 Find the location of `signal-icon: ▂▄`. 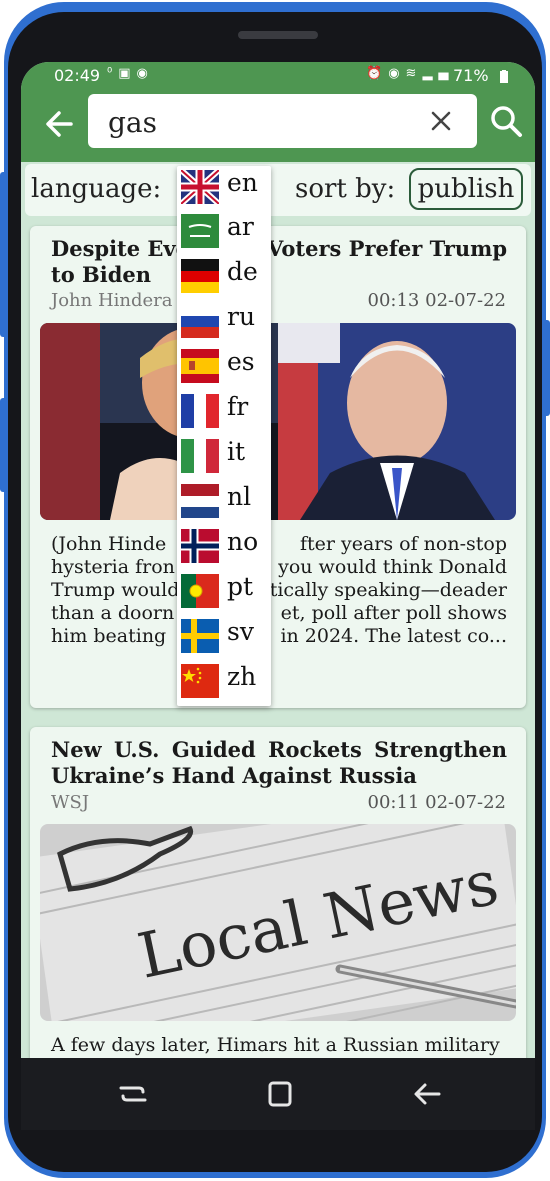

signal-icon: ▂▄ is located at coordinates (438, 73).